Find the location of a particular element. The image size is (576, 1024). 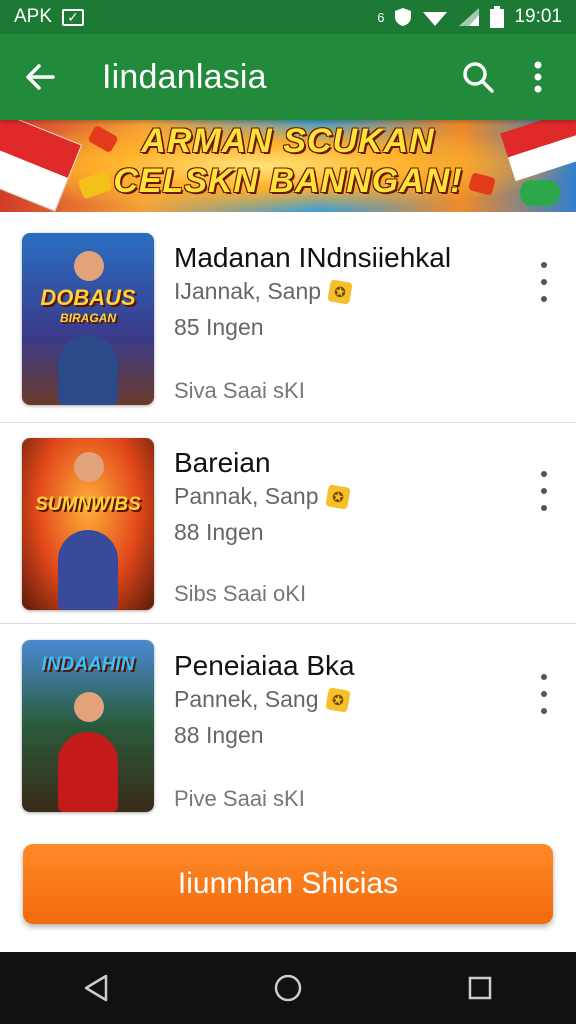

banner-headline-2: CELSKN BANNGAN! is located at coordinates (288, 181).